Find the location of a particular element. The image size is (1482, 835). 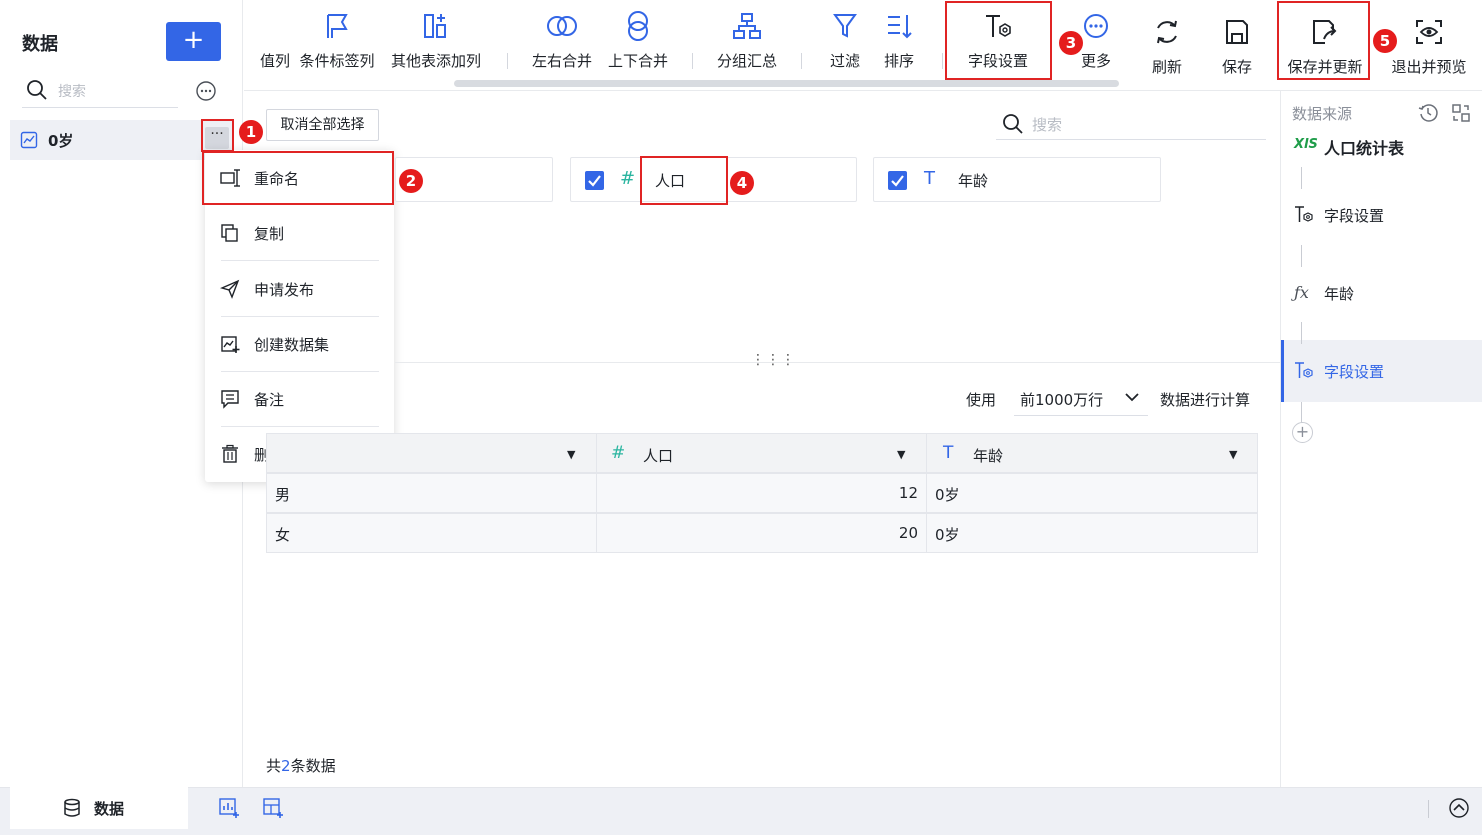

toolbar-value-column: 值列 is located at coordinates (272, 40).